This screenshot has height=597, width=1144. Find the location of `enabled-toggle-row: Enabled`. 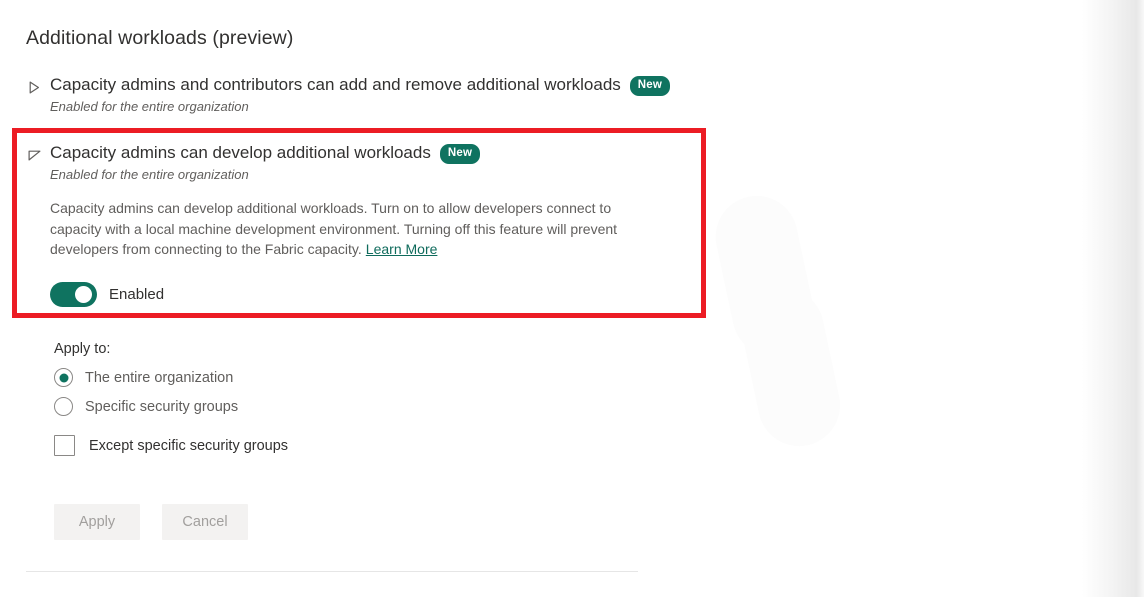

enabled-toggle-row: Enabled is located at coordinates (368, 294).